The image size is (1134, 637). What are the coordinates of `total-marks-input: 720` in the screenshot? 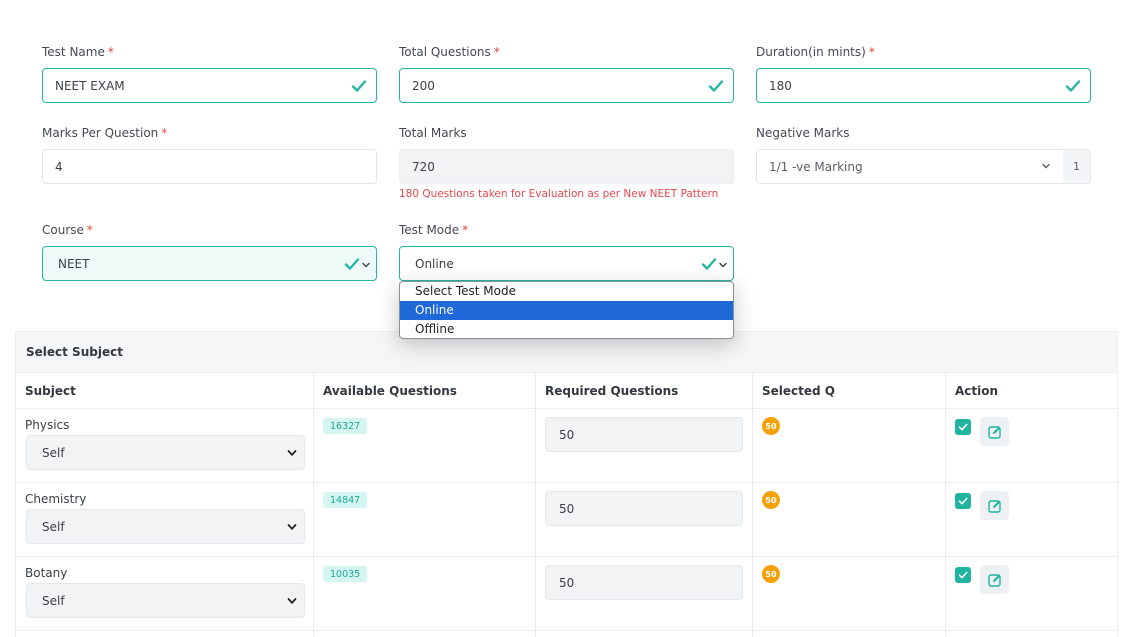 It's located at (566, 166).